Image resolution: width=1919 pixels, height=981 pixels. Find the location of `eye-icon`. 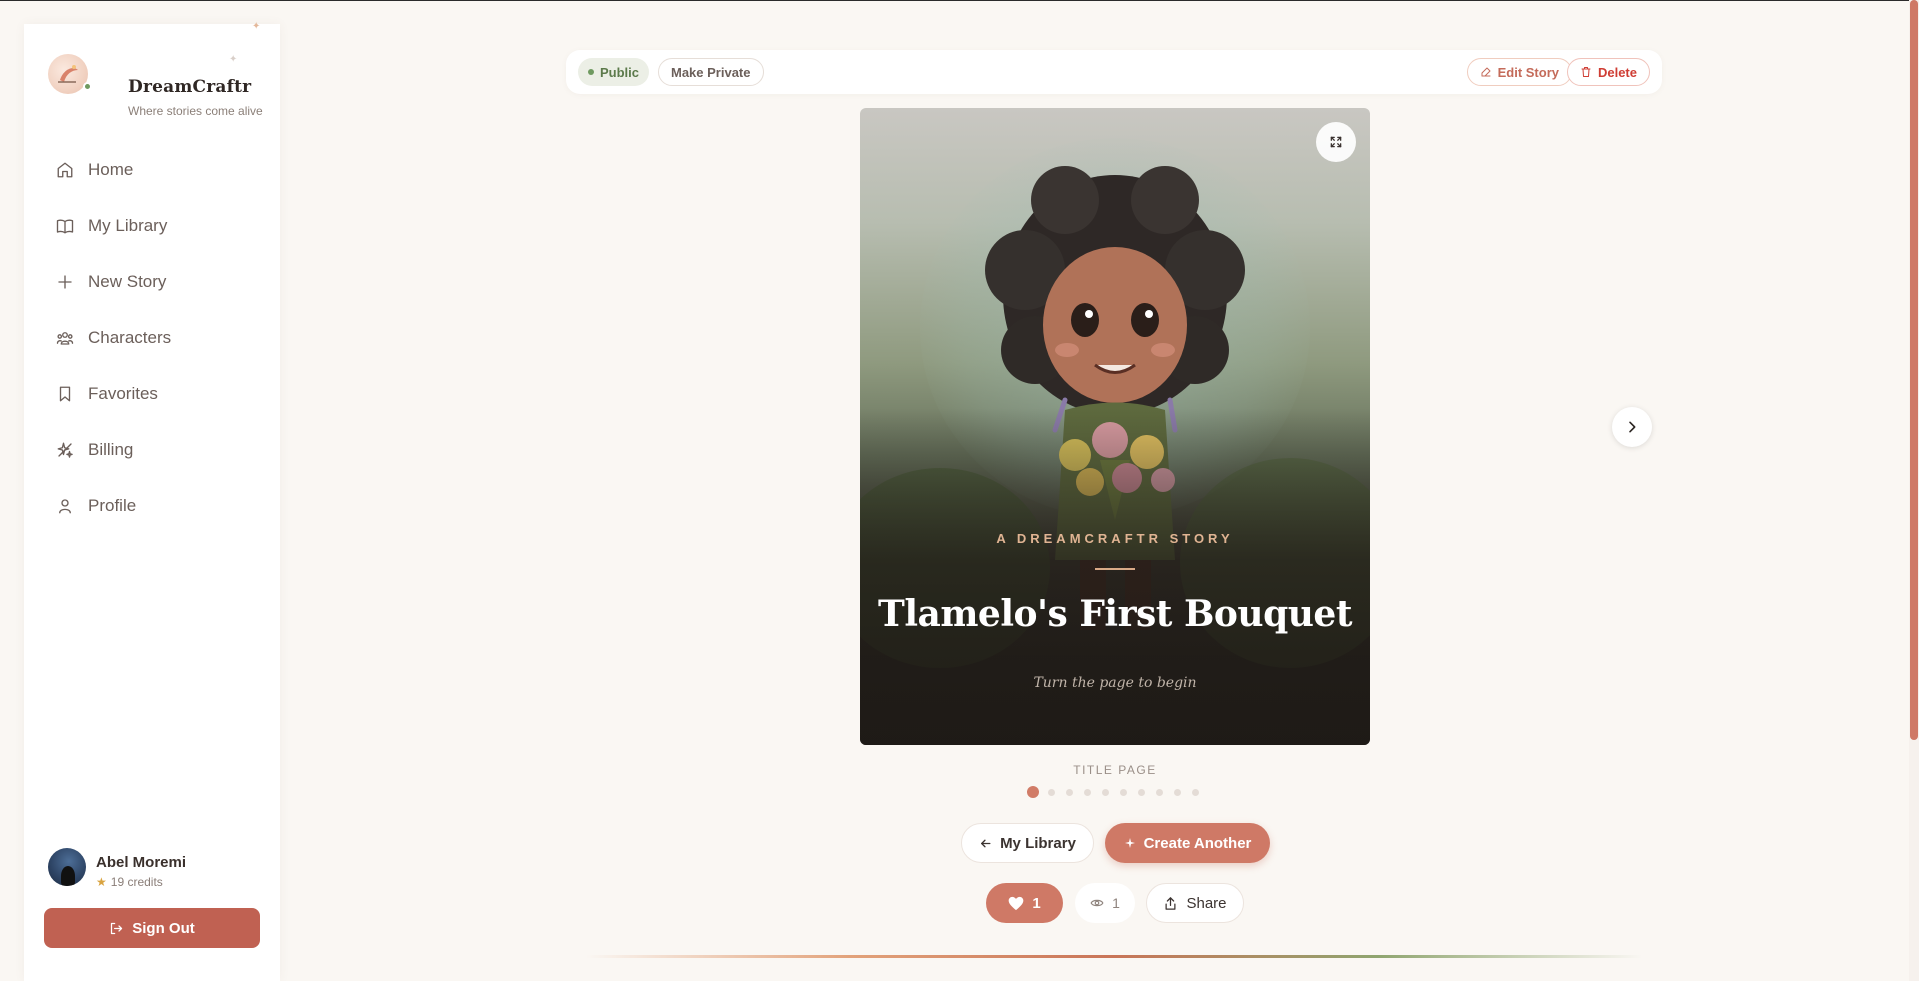

eye-icon is located at coordinates (1097, 903).